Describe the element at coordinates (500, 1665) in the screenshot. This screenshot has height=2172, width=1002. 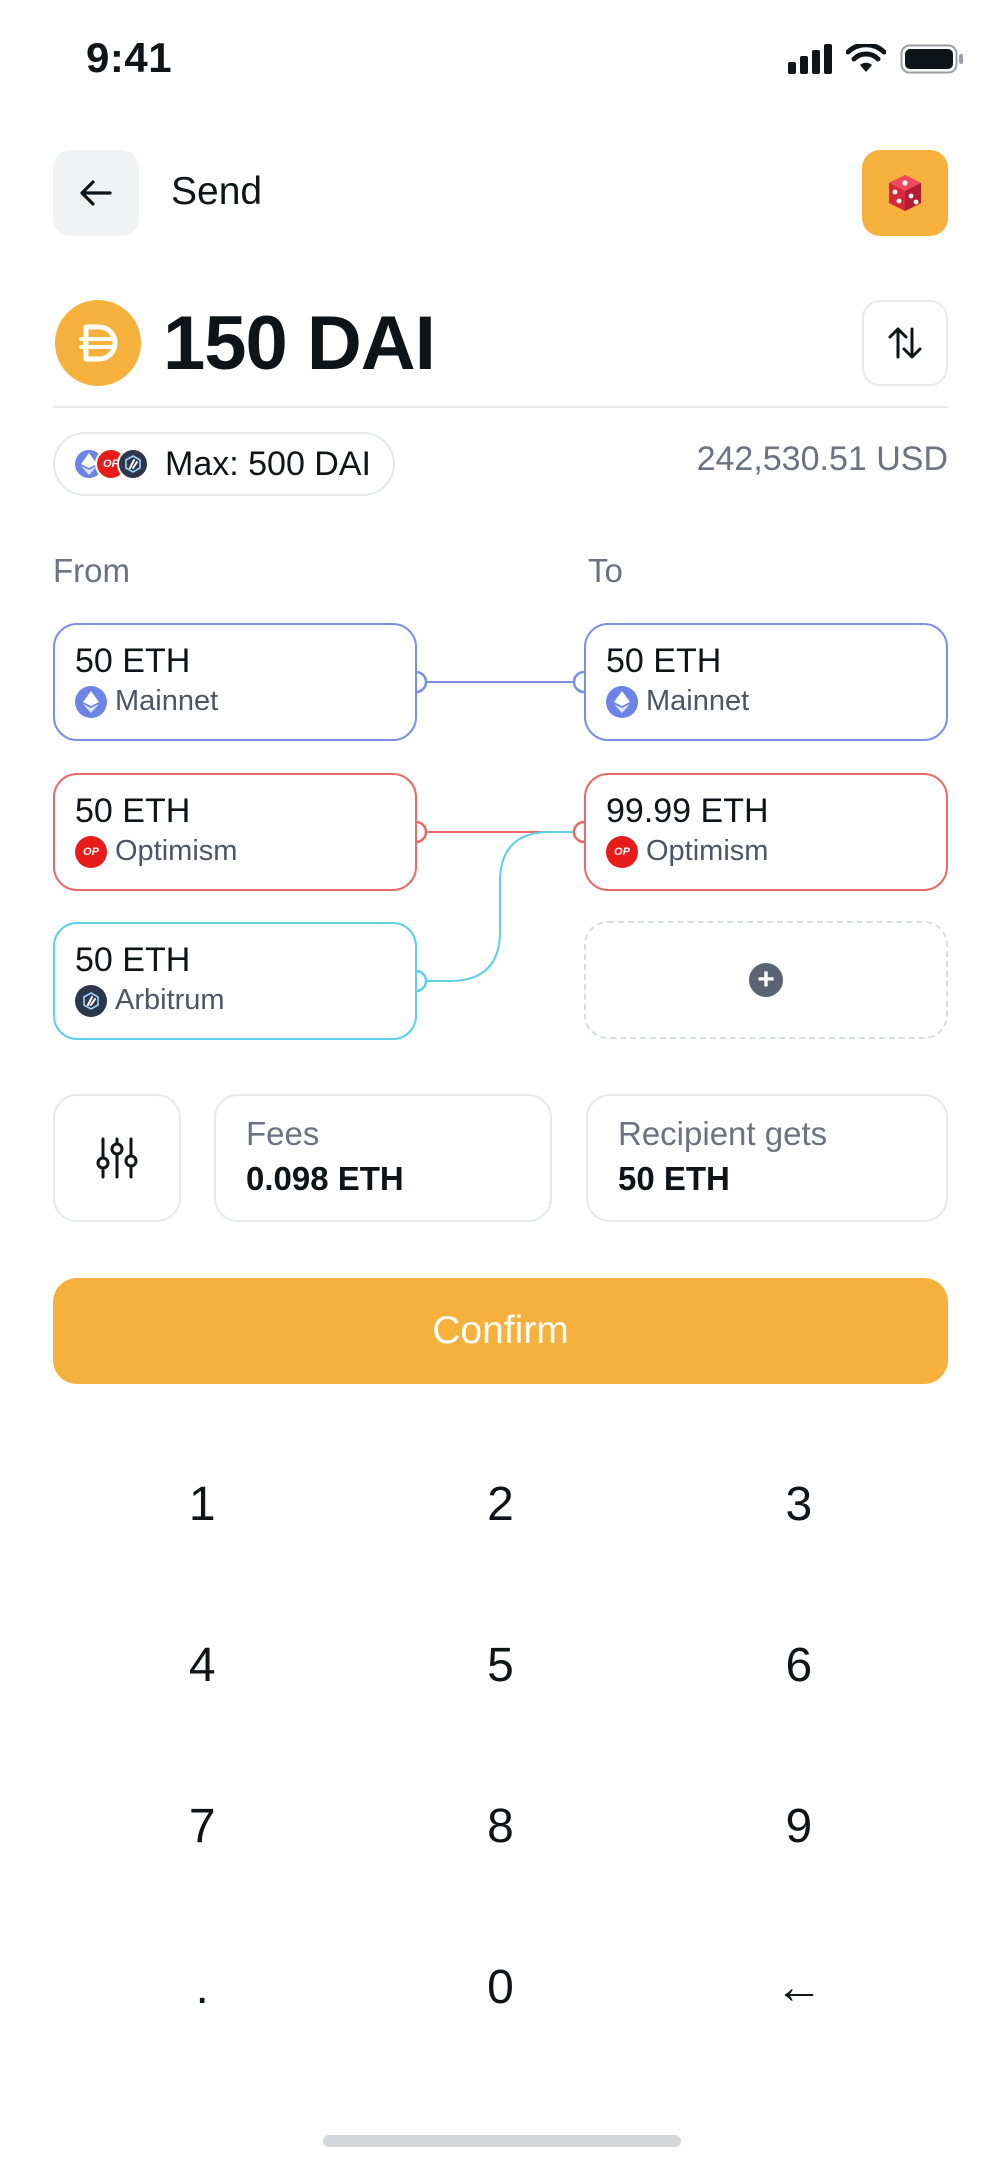
I see `key-5: 5` at that location.